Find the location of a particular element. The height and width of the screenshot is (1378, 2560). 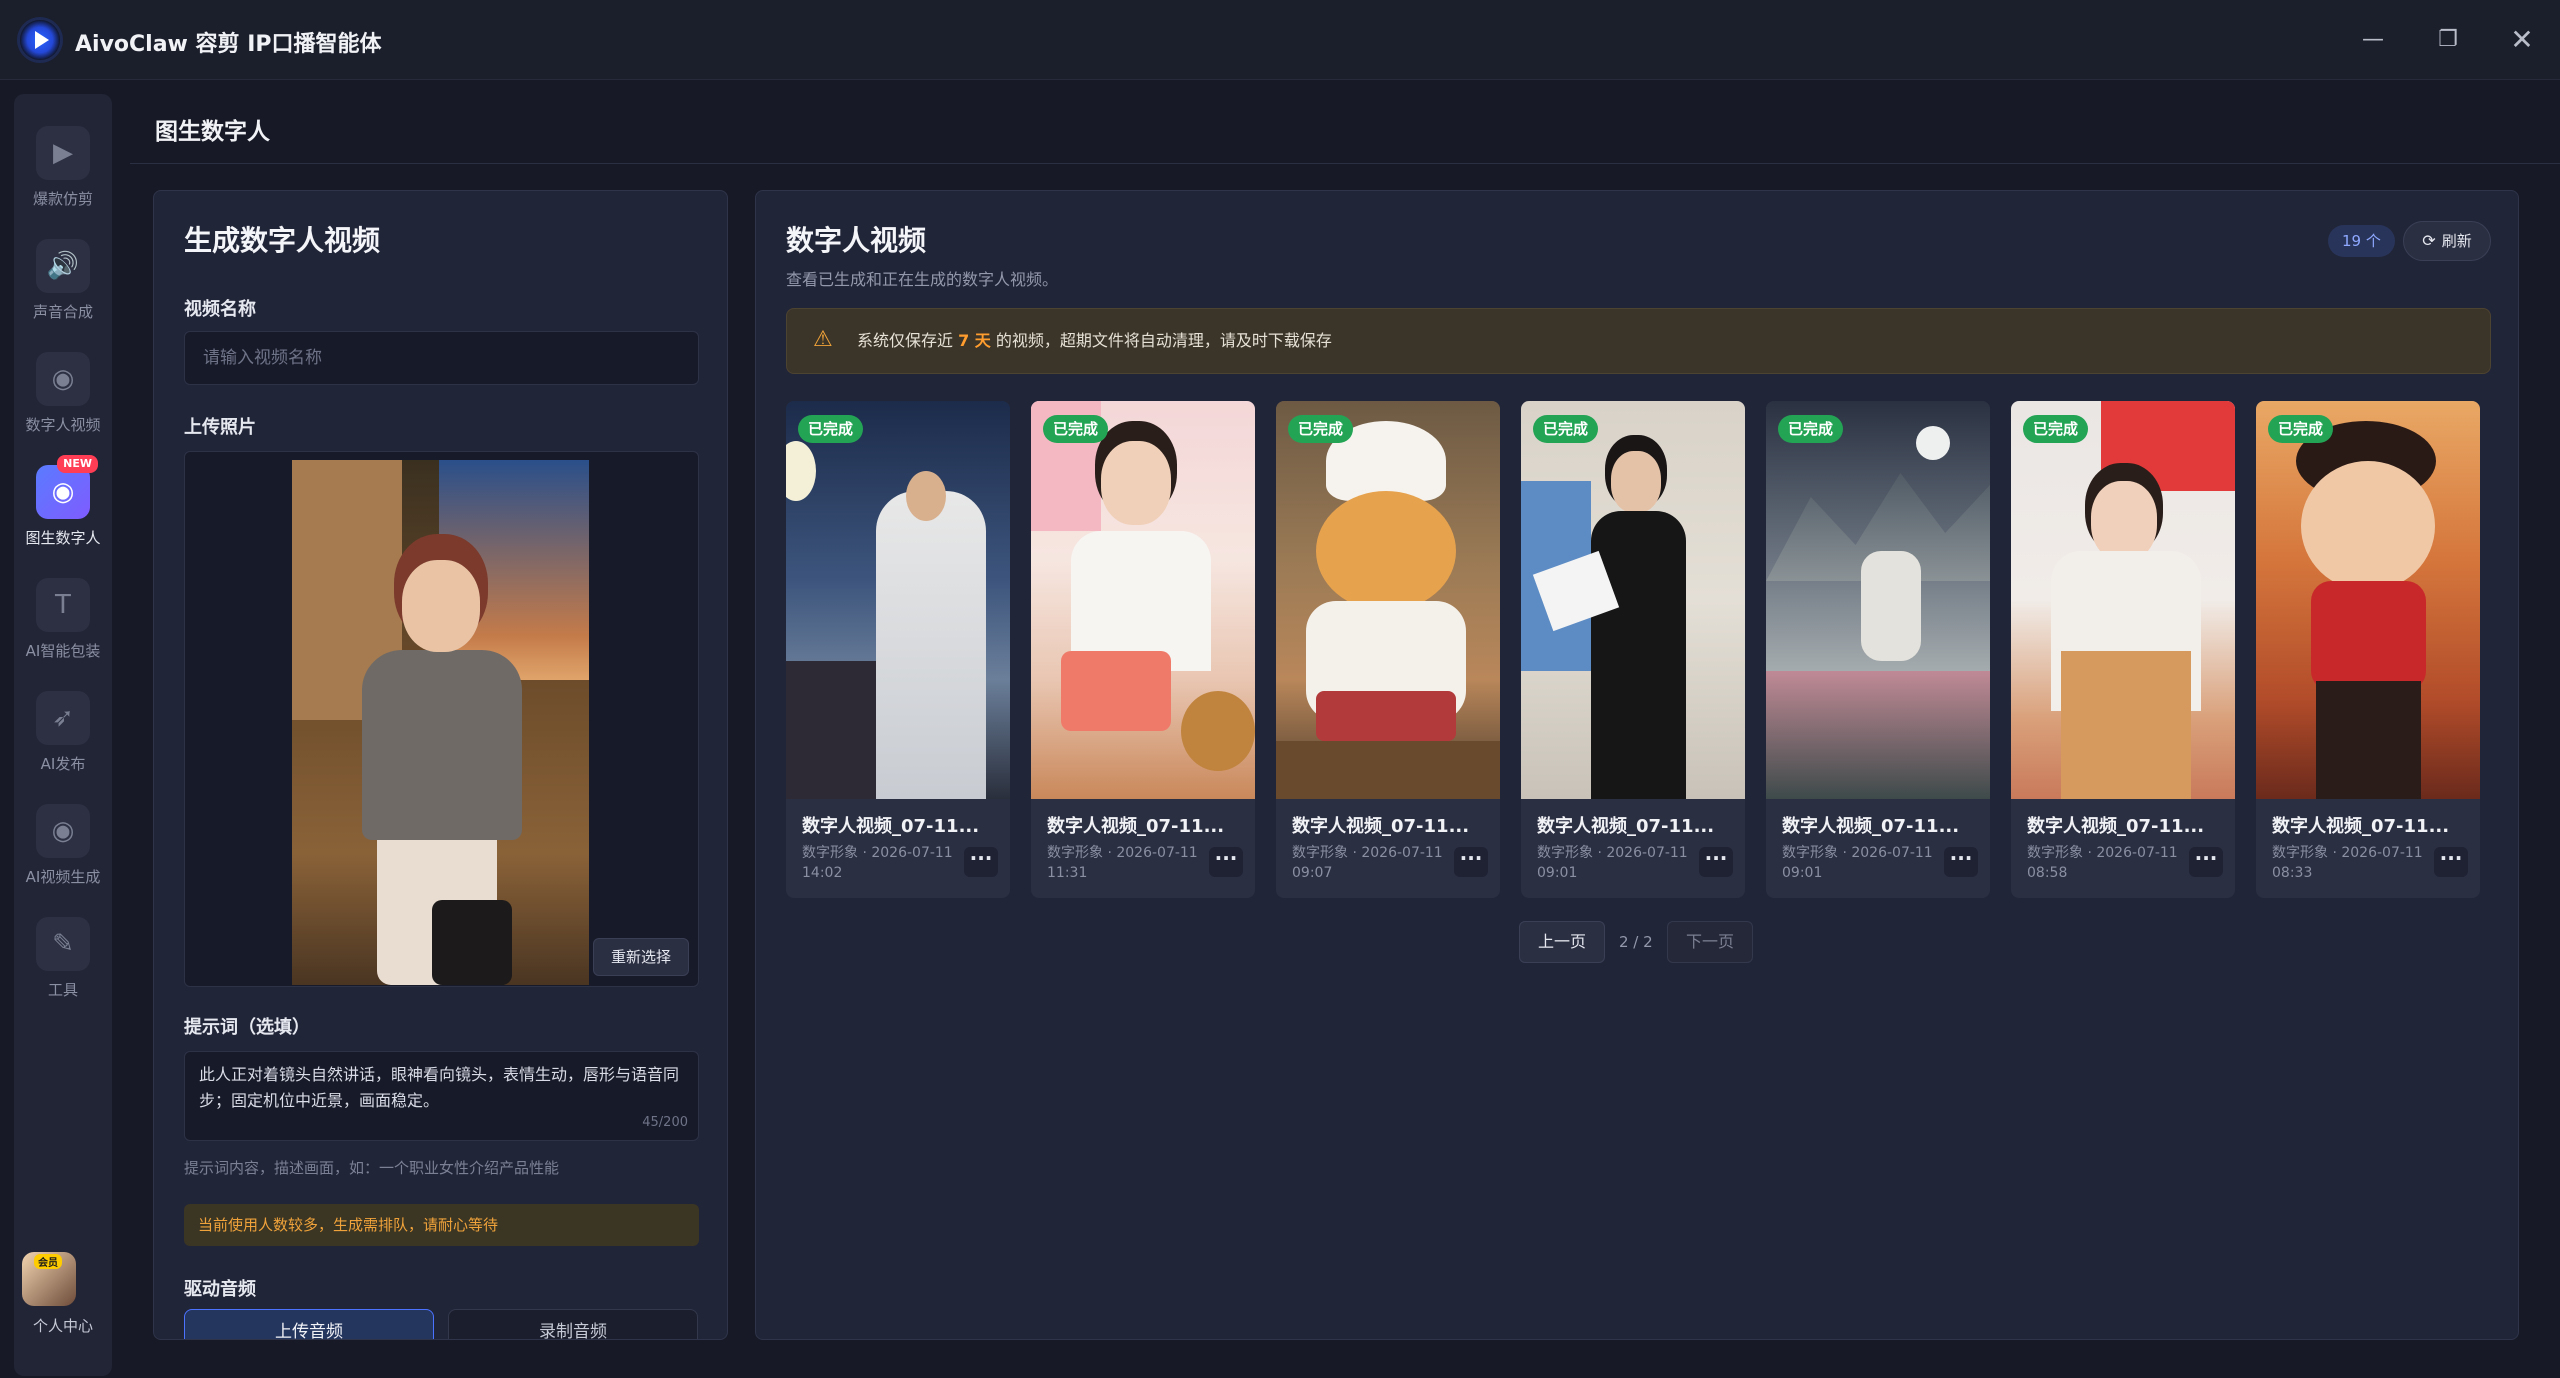

refresh-button: ⟳ 刷新 is located at coordinates (2447, 241).